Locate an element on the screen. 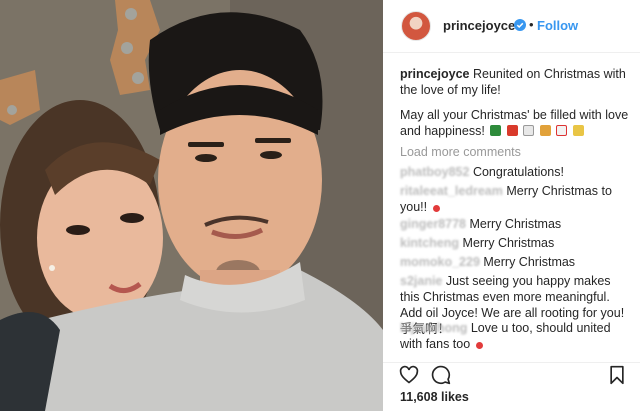  post-actions-bar is located at coordinates (511, 374).